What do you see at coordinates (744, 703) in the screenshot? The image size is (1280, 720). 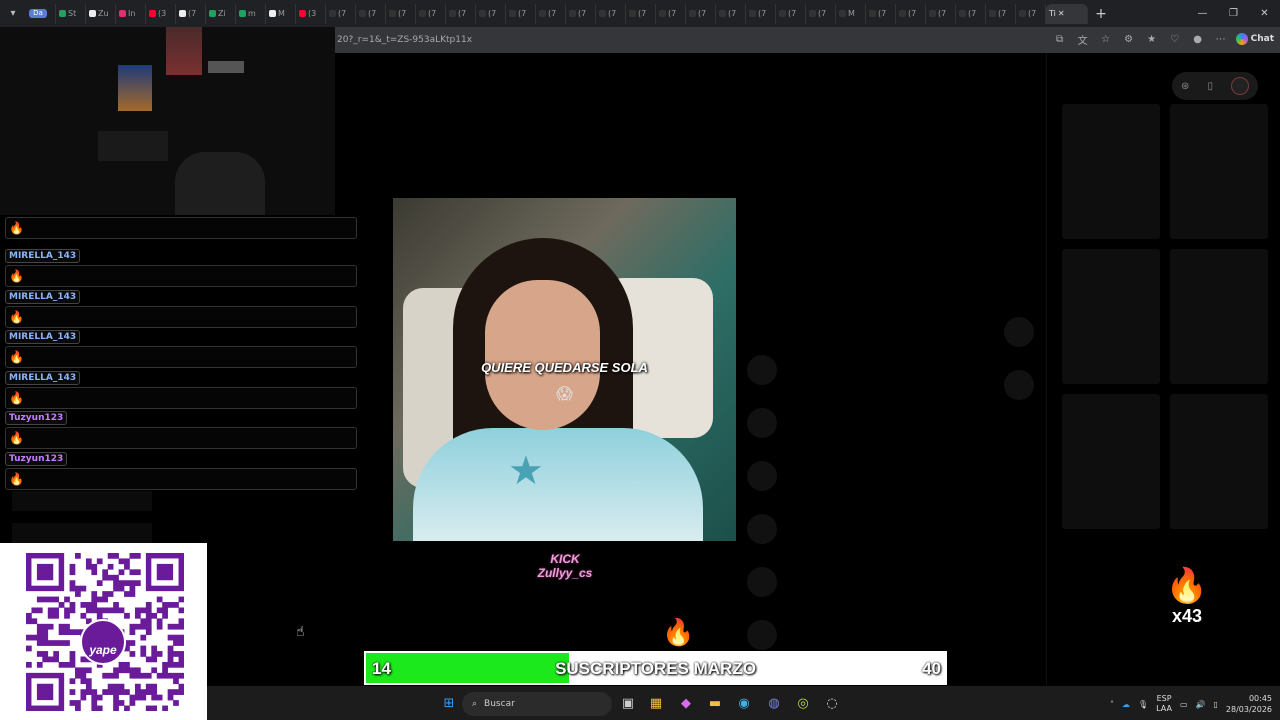 I see `edge-browser-icon: ◉` at bounding box center [744, 703].